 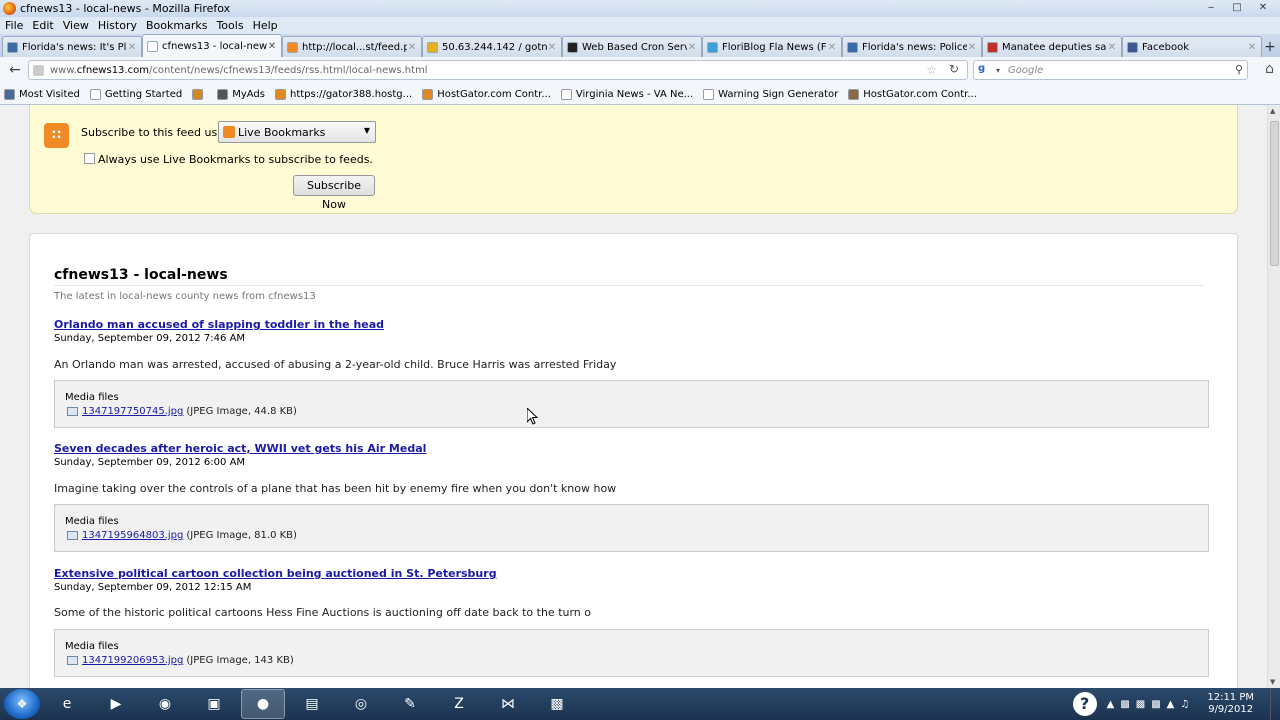 I want to click on site-identity-icon, so click(x=38, y=70).